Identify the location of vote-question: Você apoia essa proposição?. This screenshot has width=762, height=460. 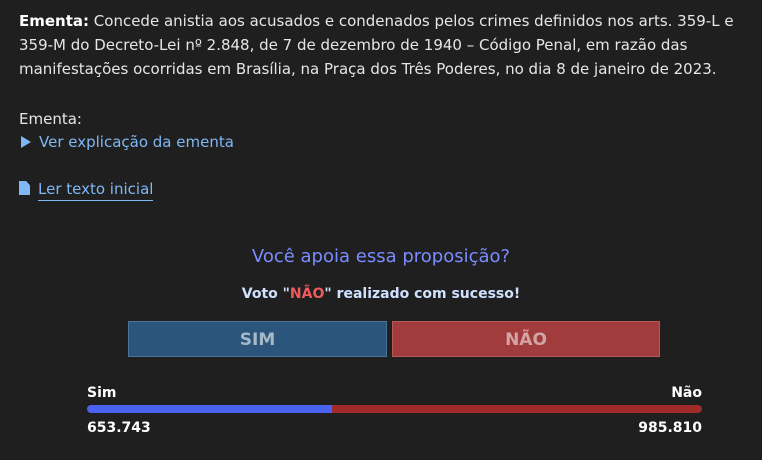
(381, 256).